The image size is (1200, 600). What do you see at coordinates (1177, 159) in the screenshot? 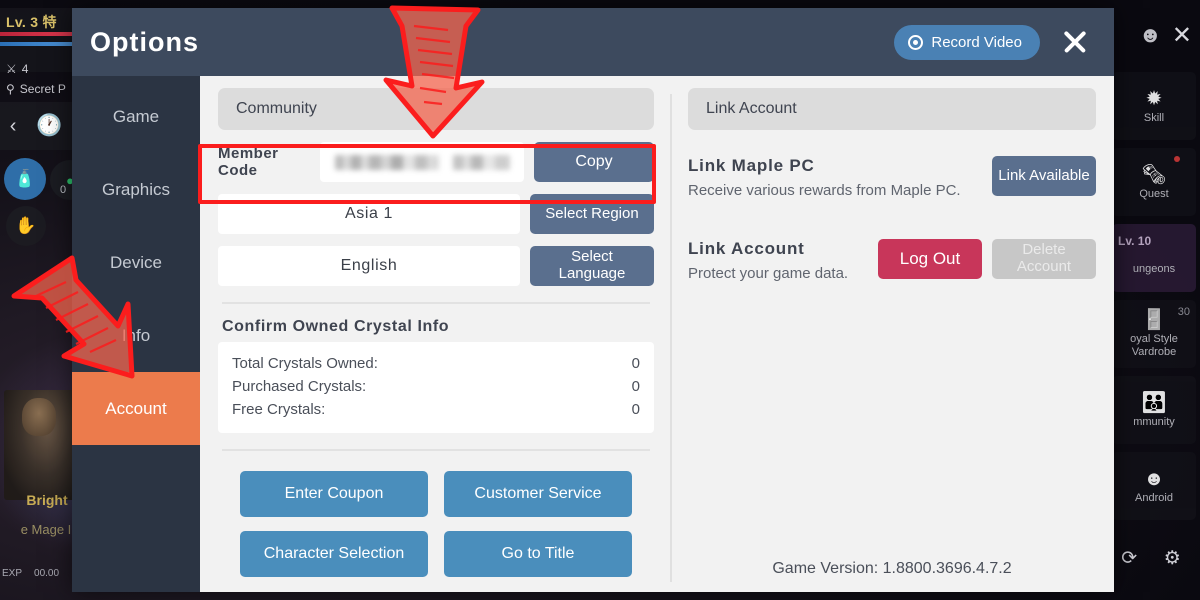
I see `notification-dot` at bounding box center [1177, 159].